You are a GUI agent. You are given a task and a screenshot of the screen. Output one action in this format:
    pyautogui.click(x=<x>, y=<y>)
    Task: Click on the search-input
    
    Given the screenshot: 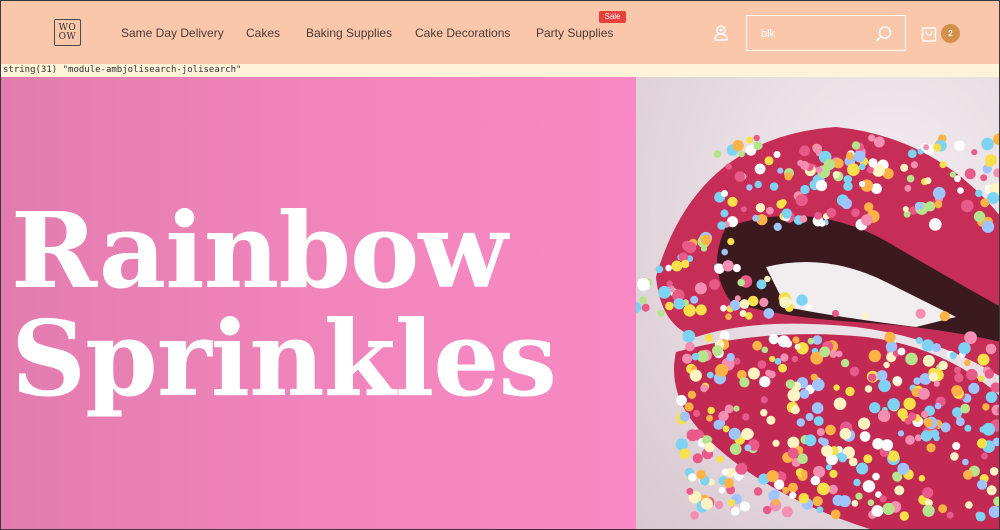 What is the action you would take?
    pyautogui.click(x=816, y=34)
    